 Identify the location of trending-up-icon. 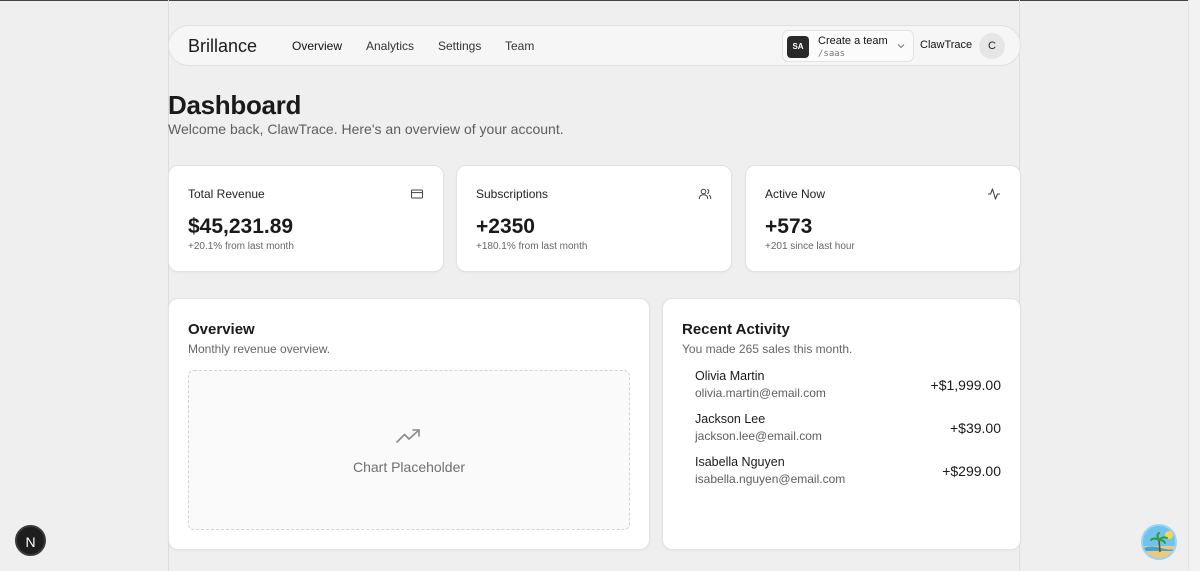
(408, 436).